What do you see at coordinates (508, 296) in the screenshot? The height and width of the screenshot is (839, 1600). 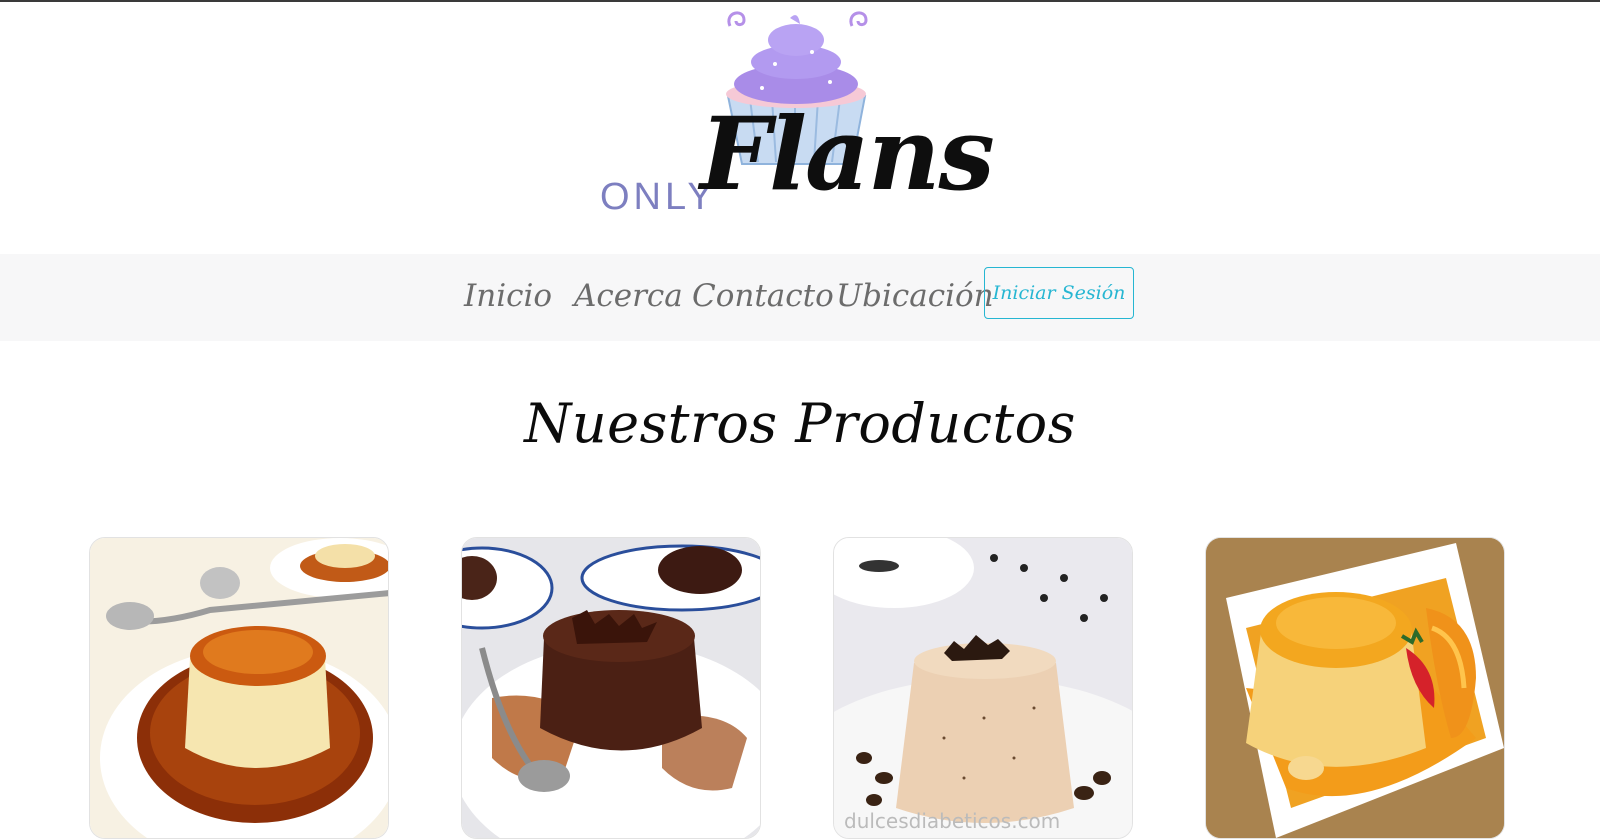 I see `nav-link-inicio: Inicio` at bounding box center [508, 296].